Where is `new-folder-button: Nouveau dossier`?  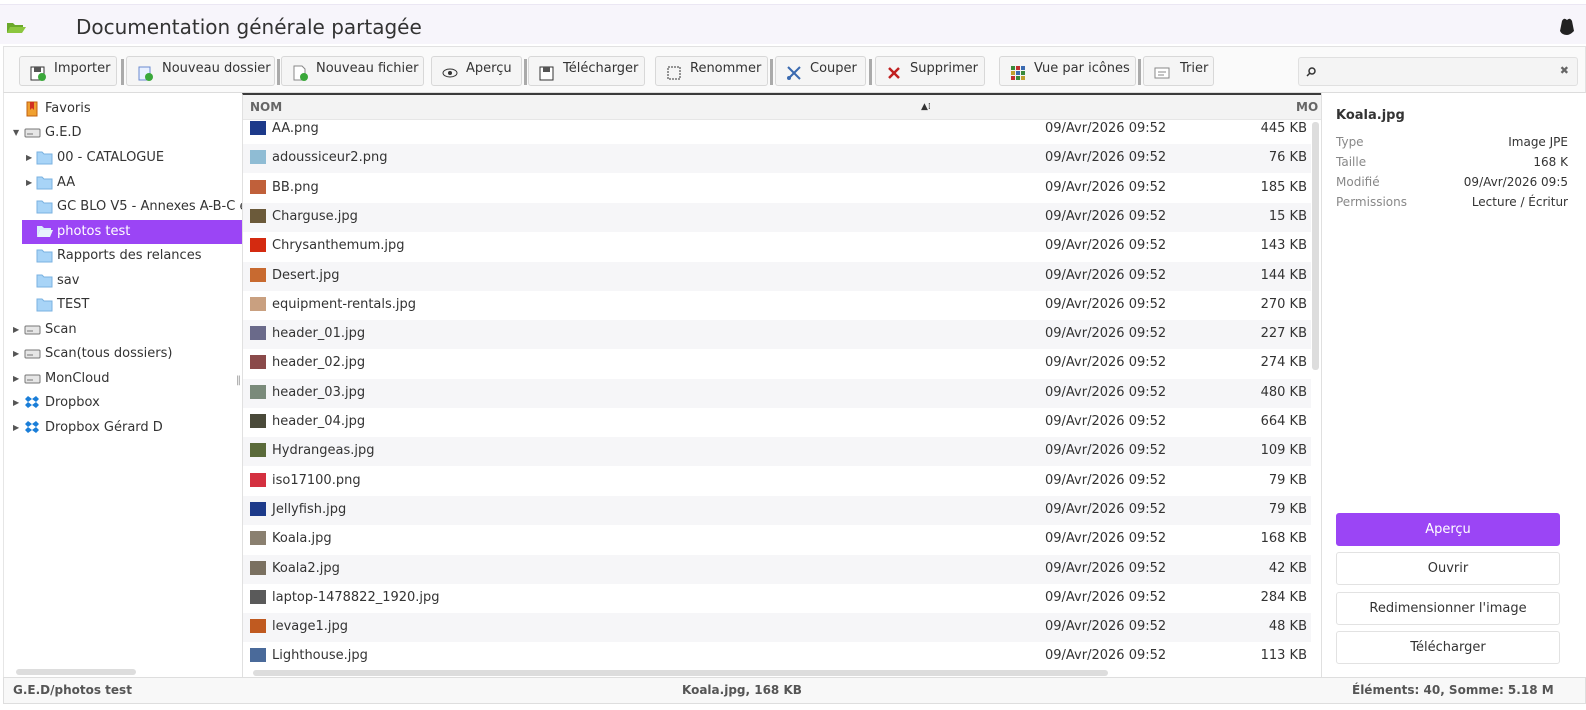 new-folder-button: Nouveau dossier is located at coordinates (200, 71).